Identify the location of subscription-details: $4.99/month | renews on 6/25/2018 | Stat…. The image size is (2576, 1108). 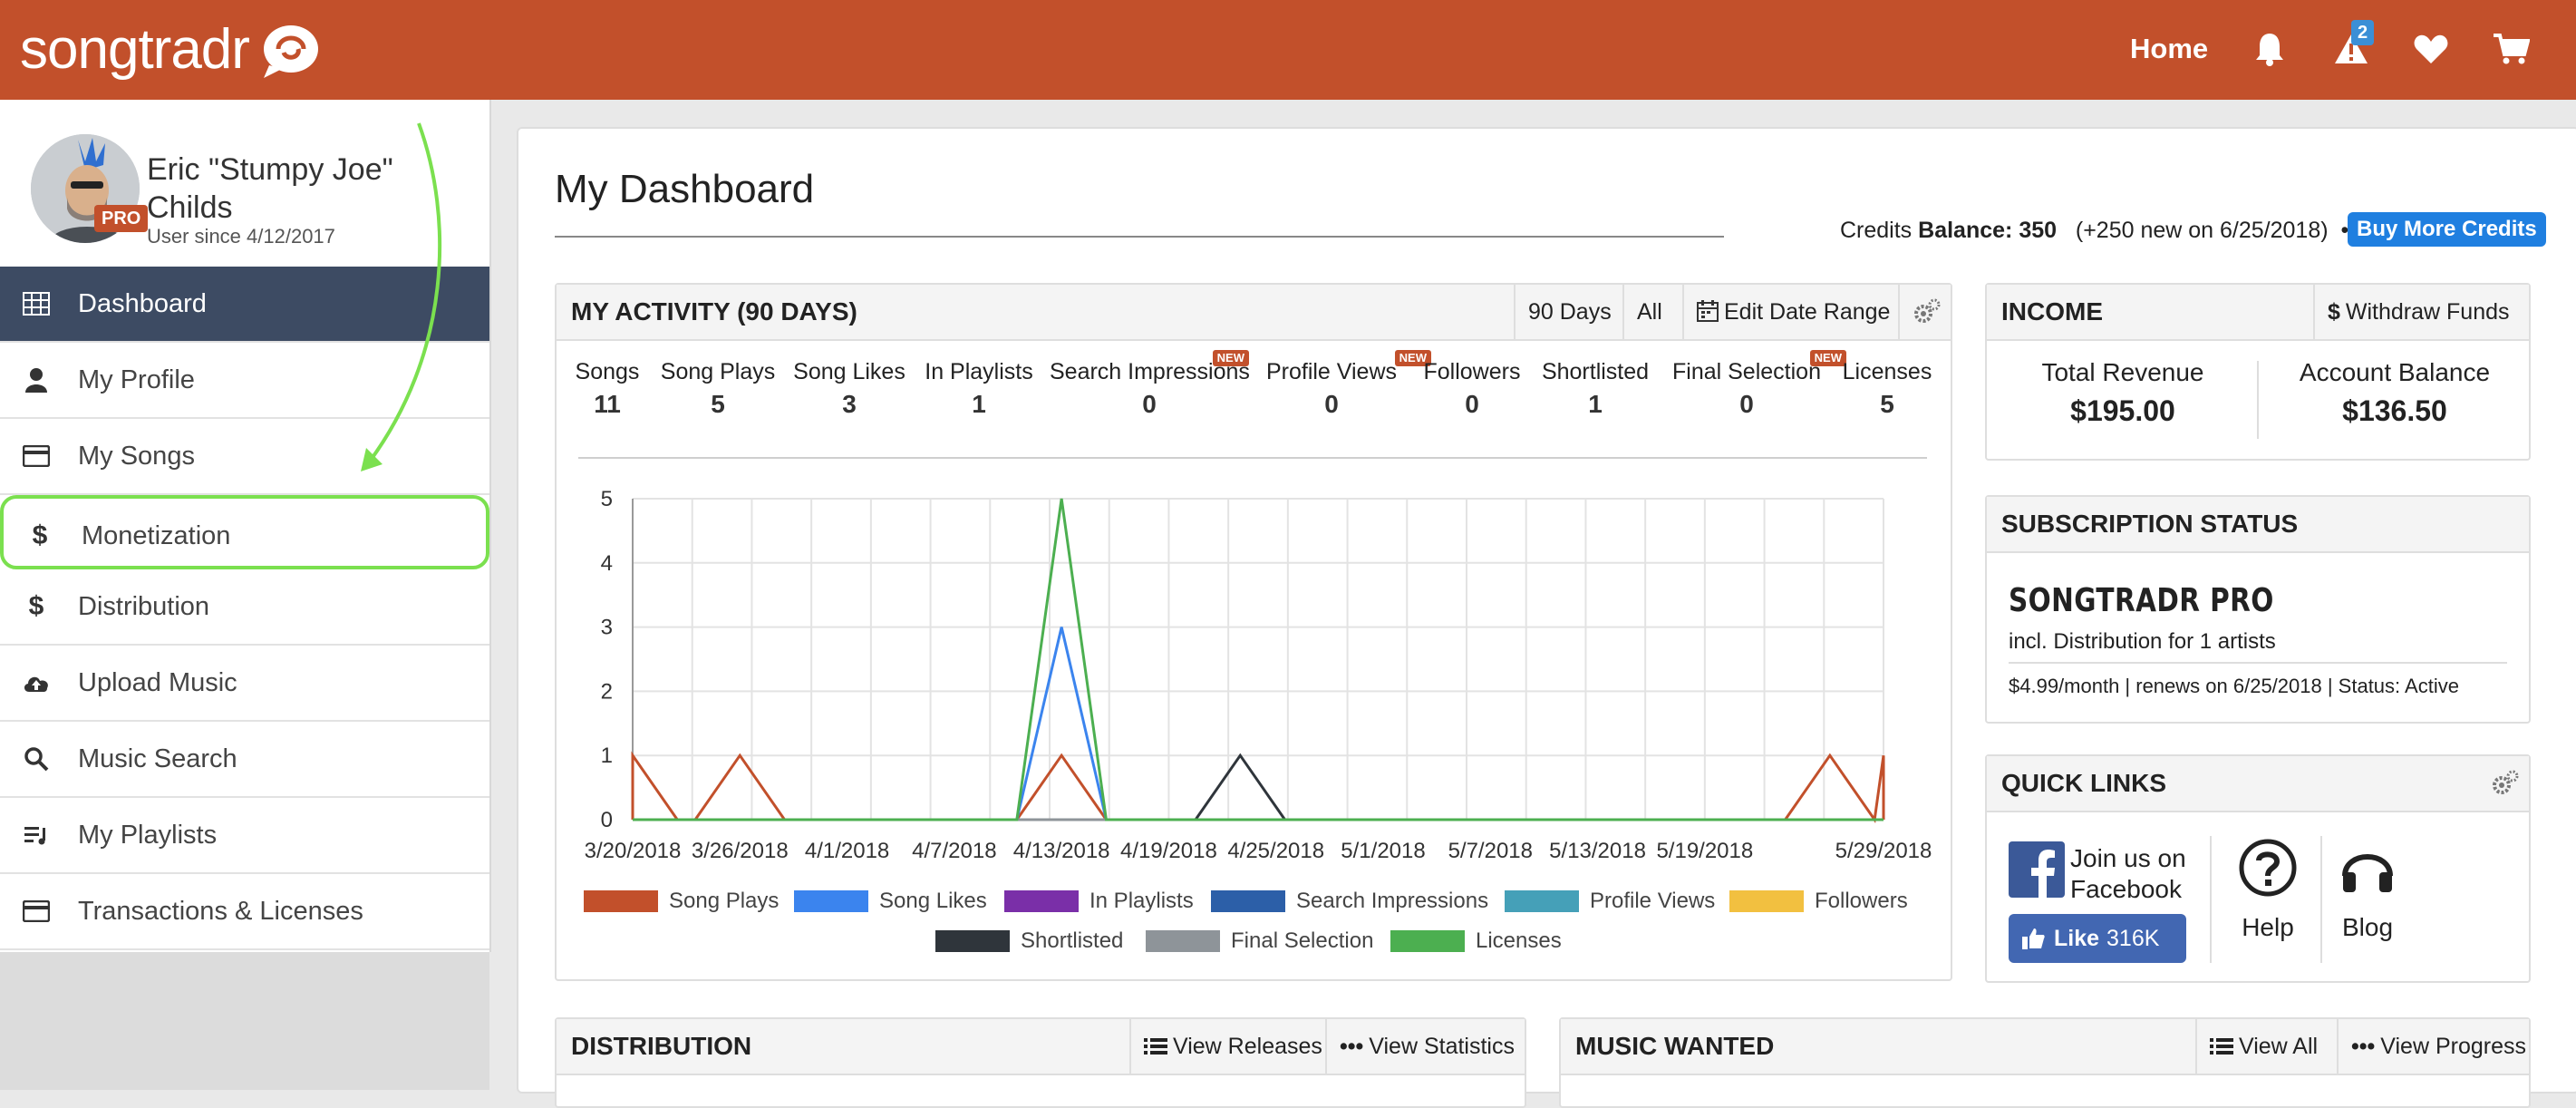
(2234, 686).